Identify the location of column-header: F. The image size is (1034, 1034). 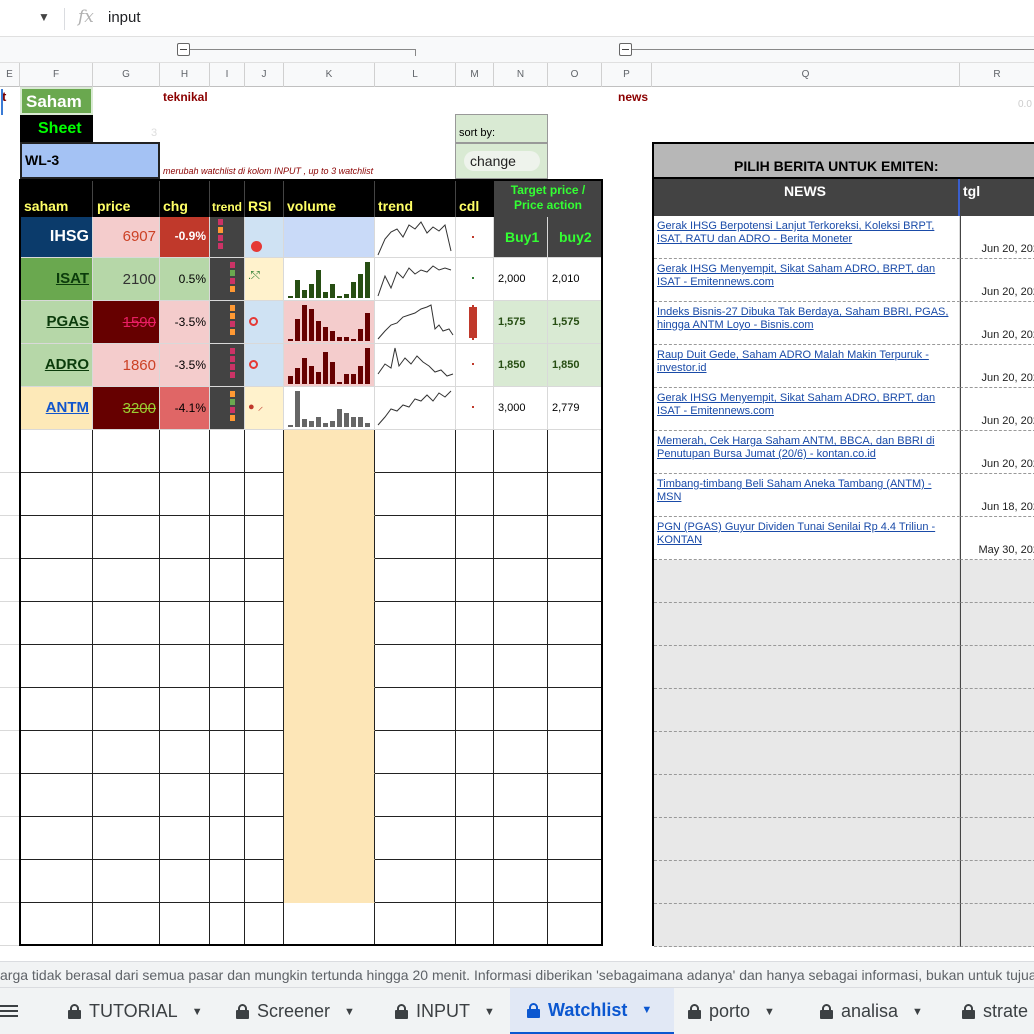
(56, 75).